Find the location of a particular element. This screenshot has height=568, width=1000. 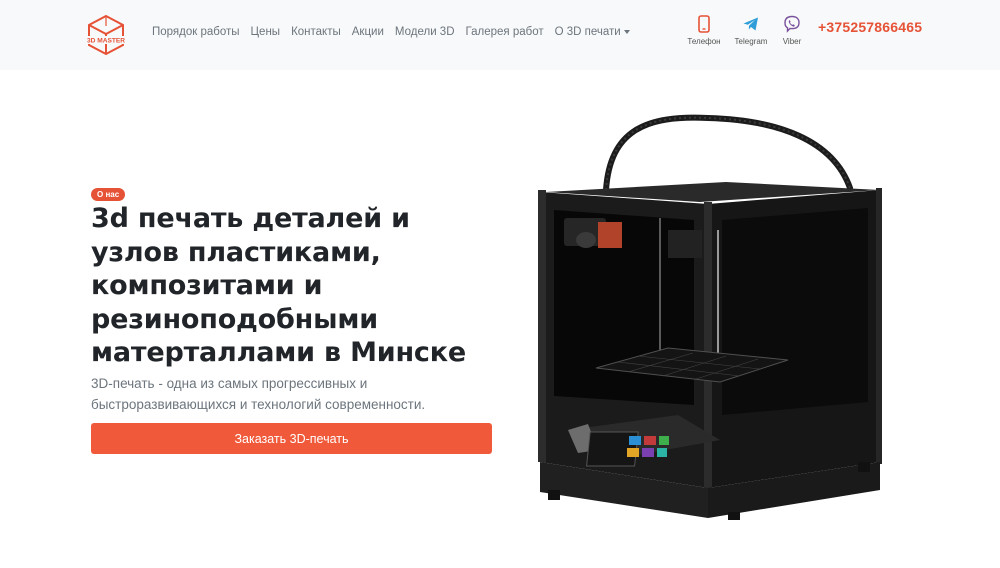

mobile-phone-icon is located at coordinates (704, 24).